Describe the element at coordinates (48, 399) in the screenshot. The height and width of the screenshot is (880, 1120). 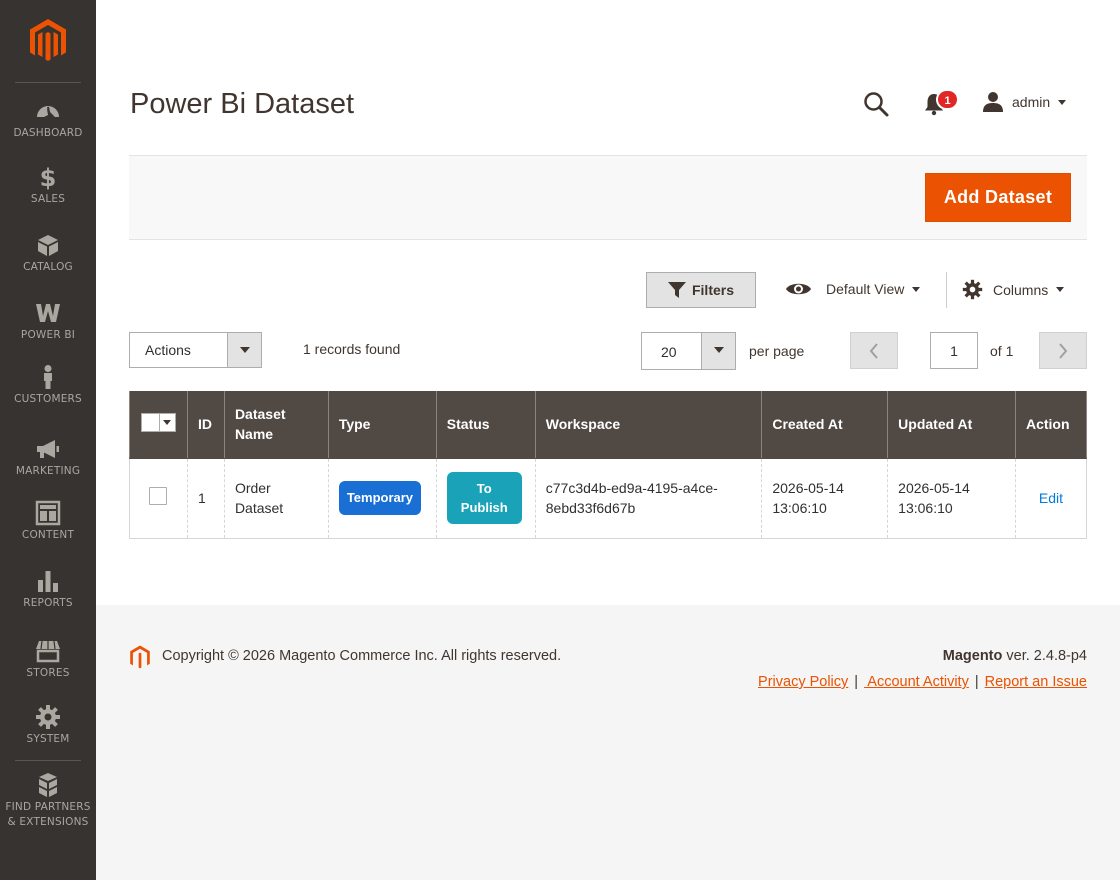
I see `sidebar-item-label: CUSTOMERS` at that location.